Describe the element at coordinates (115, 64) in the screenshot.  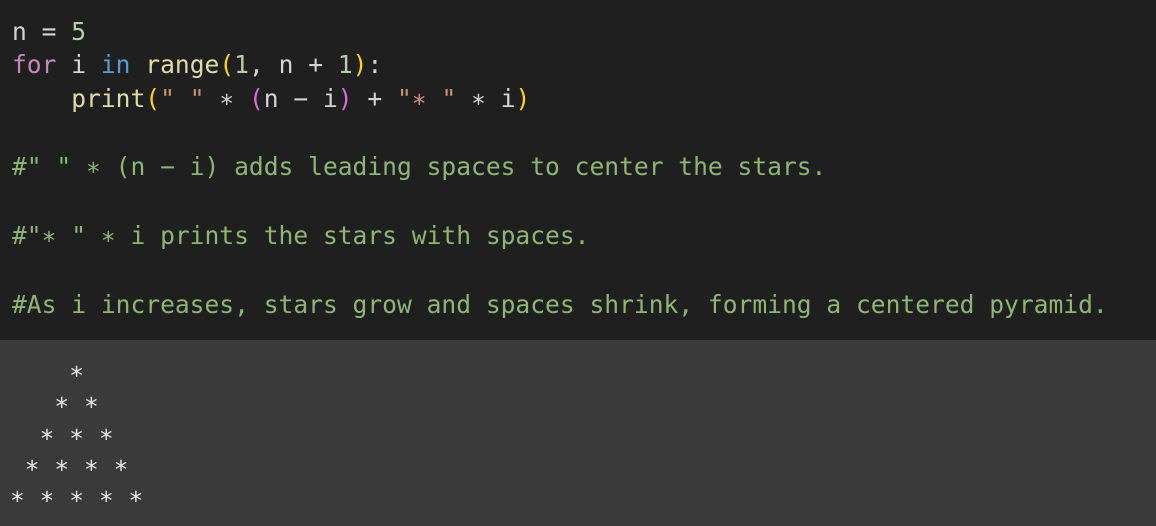
I see `keyword-in: in` at that location.